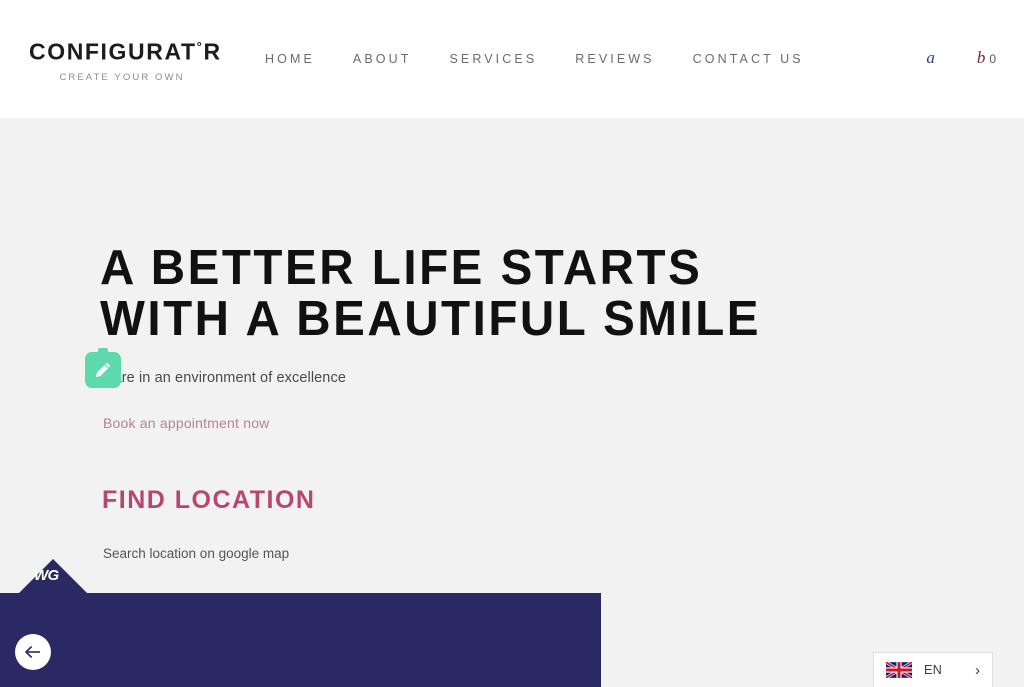 Image resolution: width=1024 pixels, height=687 pixels. I want to click on wg-brand-label: WG, so click(46, 575).